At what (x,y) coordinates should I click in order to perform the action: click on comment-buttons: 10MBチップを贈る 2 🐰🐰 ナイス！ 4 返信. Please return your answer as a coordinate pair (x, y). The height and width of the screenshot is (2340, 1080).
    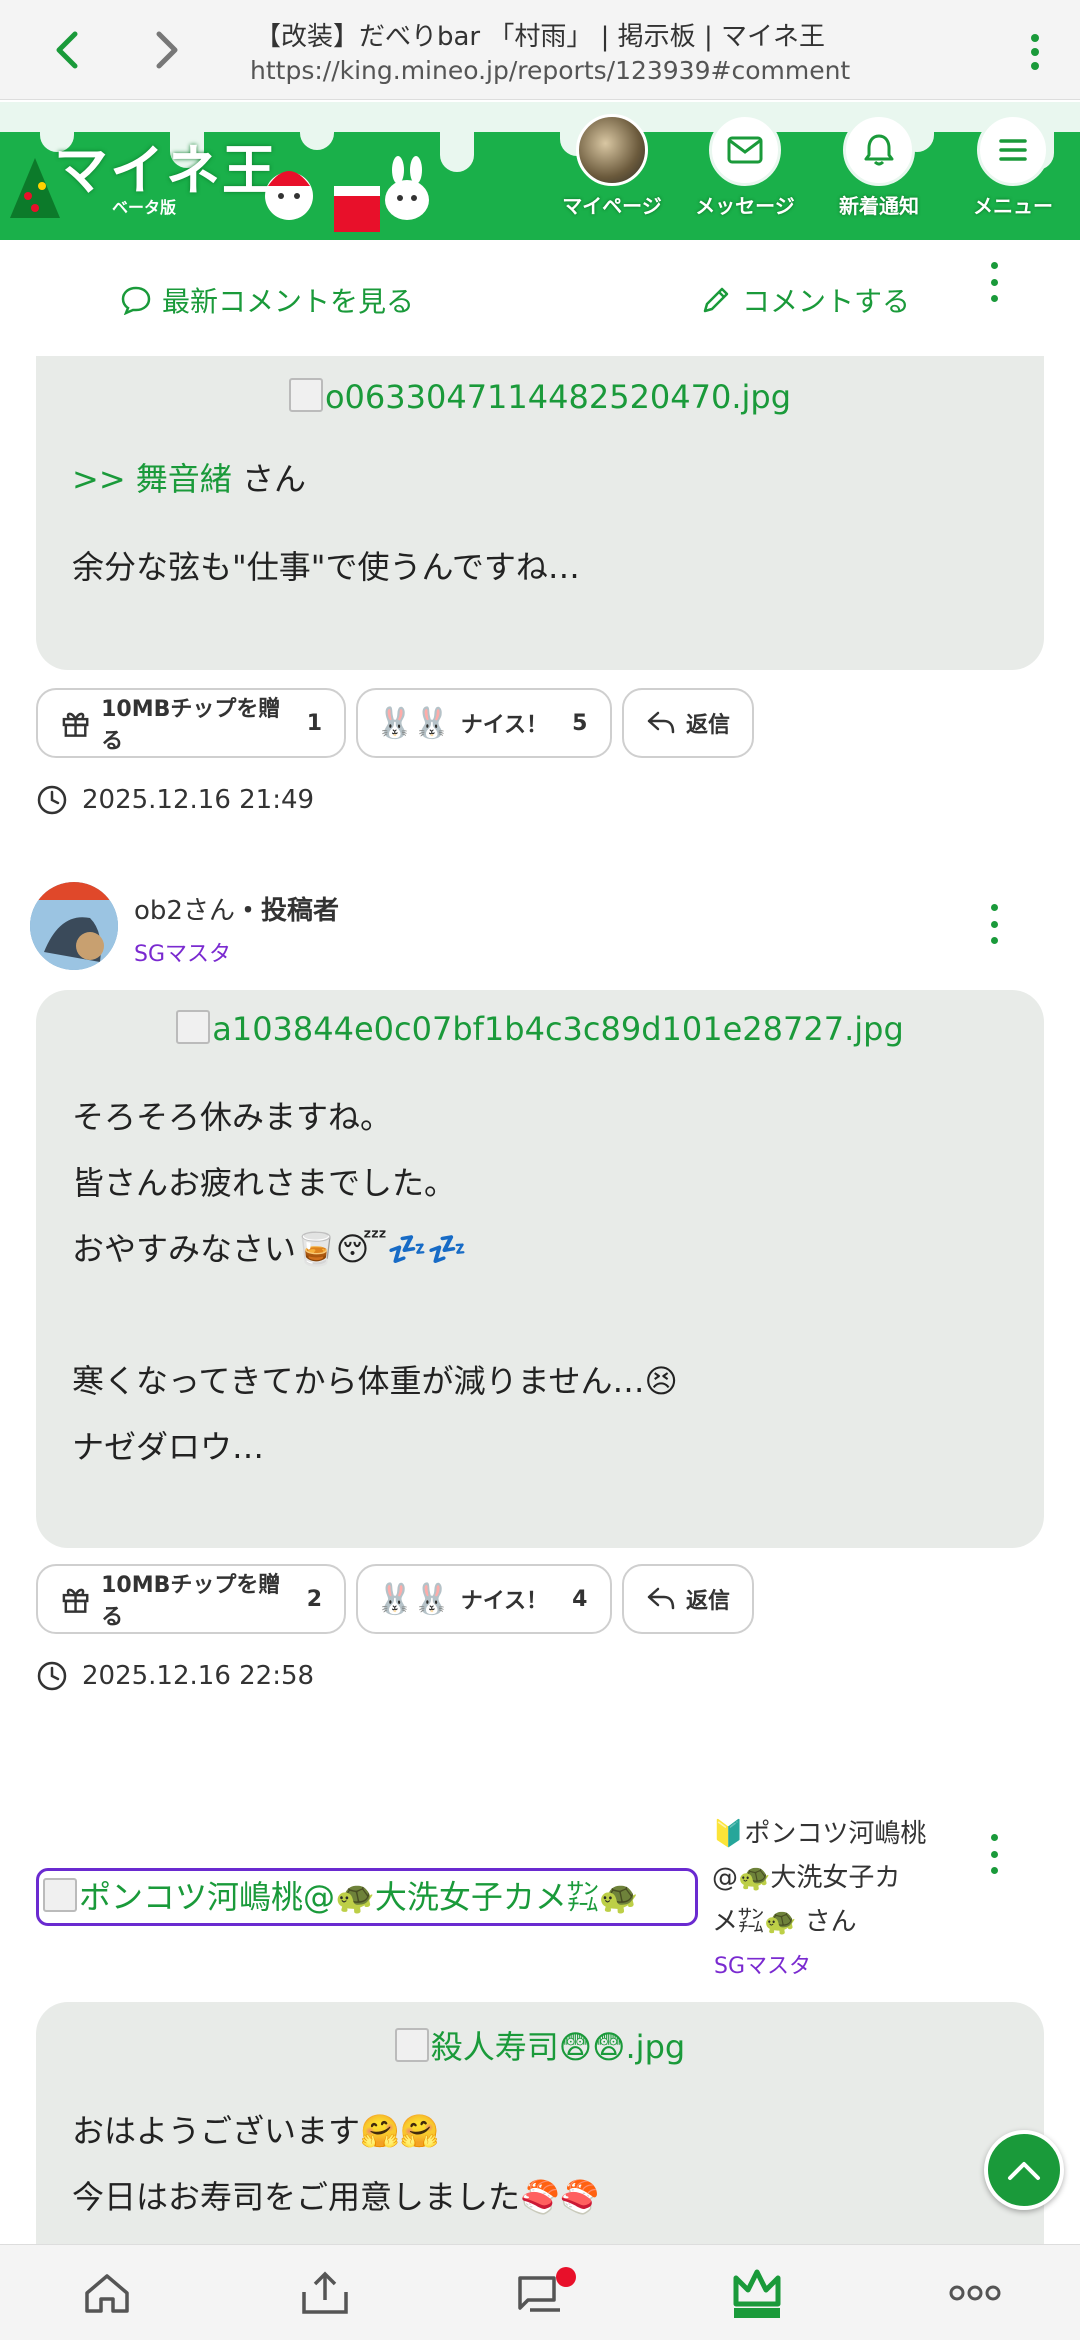
    Looking at the image, I should click on (395, 1599).